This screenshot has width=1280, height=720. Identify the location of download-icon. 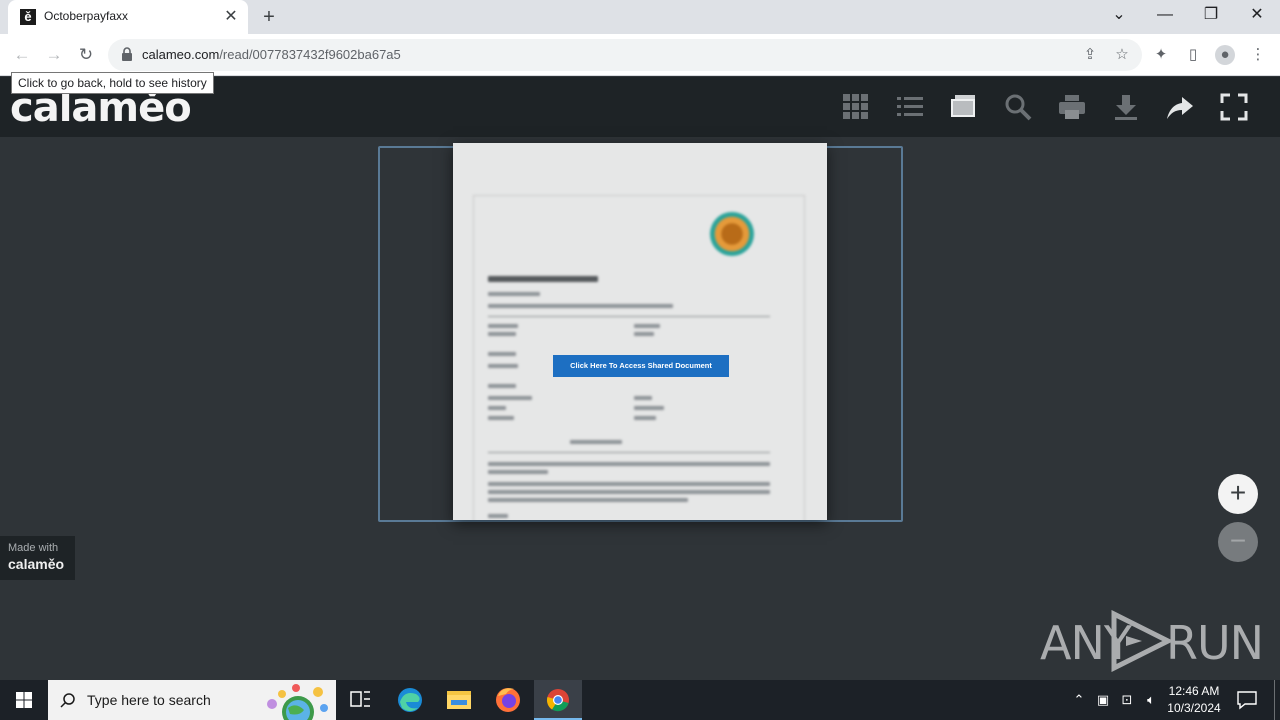
(1126, 107).